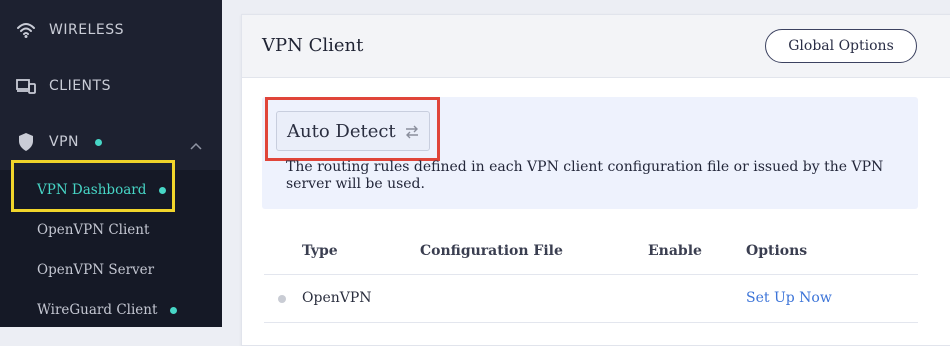 The height and width of the screenshot is (346, 950). I want to click on column-header-configuration-file: Configuration File, so click(491, 251).